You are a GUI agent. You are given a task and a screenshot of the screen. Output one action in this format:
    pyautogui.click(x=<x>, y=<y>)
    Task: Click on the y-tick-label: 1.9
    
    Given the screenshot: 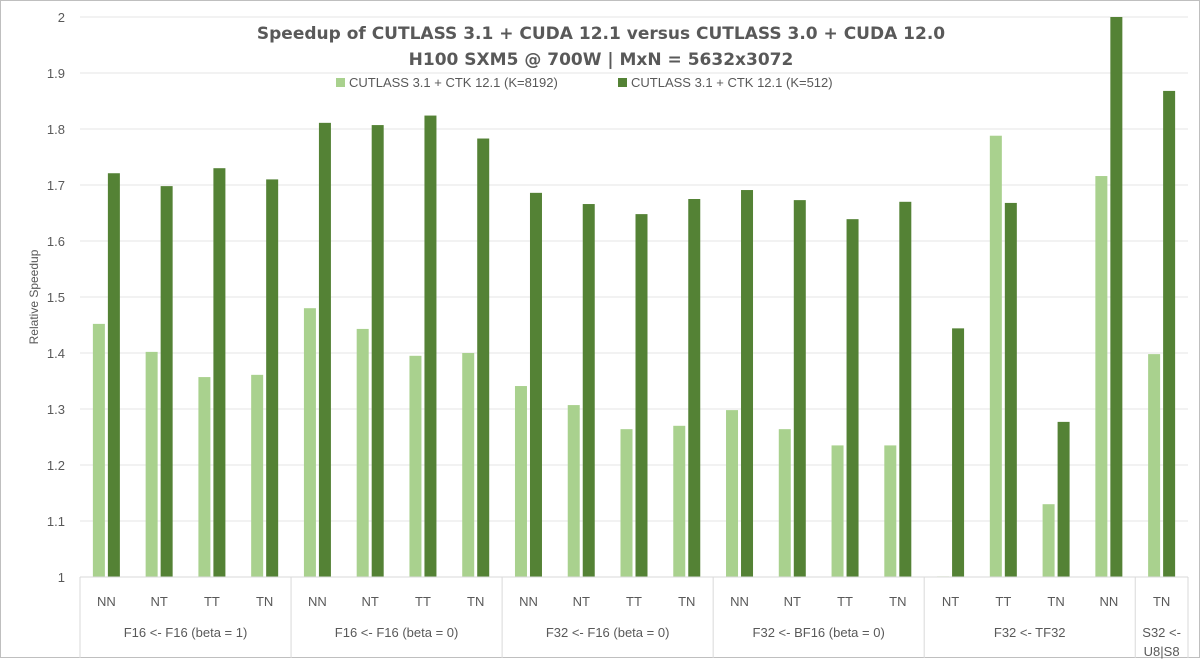 What is the action you would take?
    pyautogui.click(x=56, y=73)
    